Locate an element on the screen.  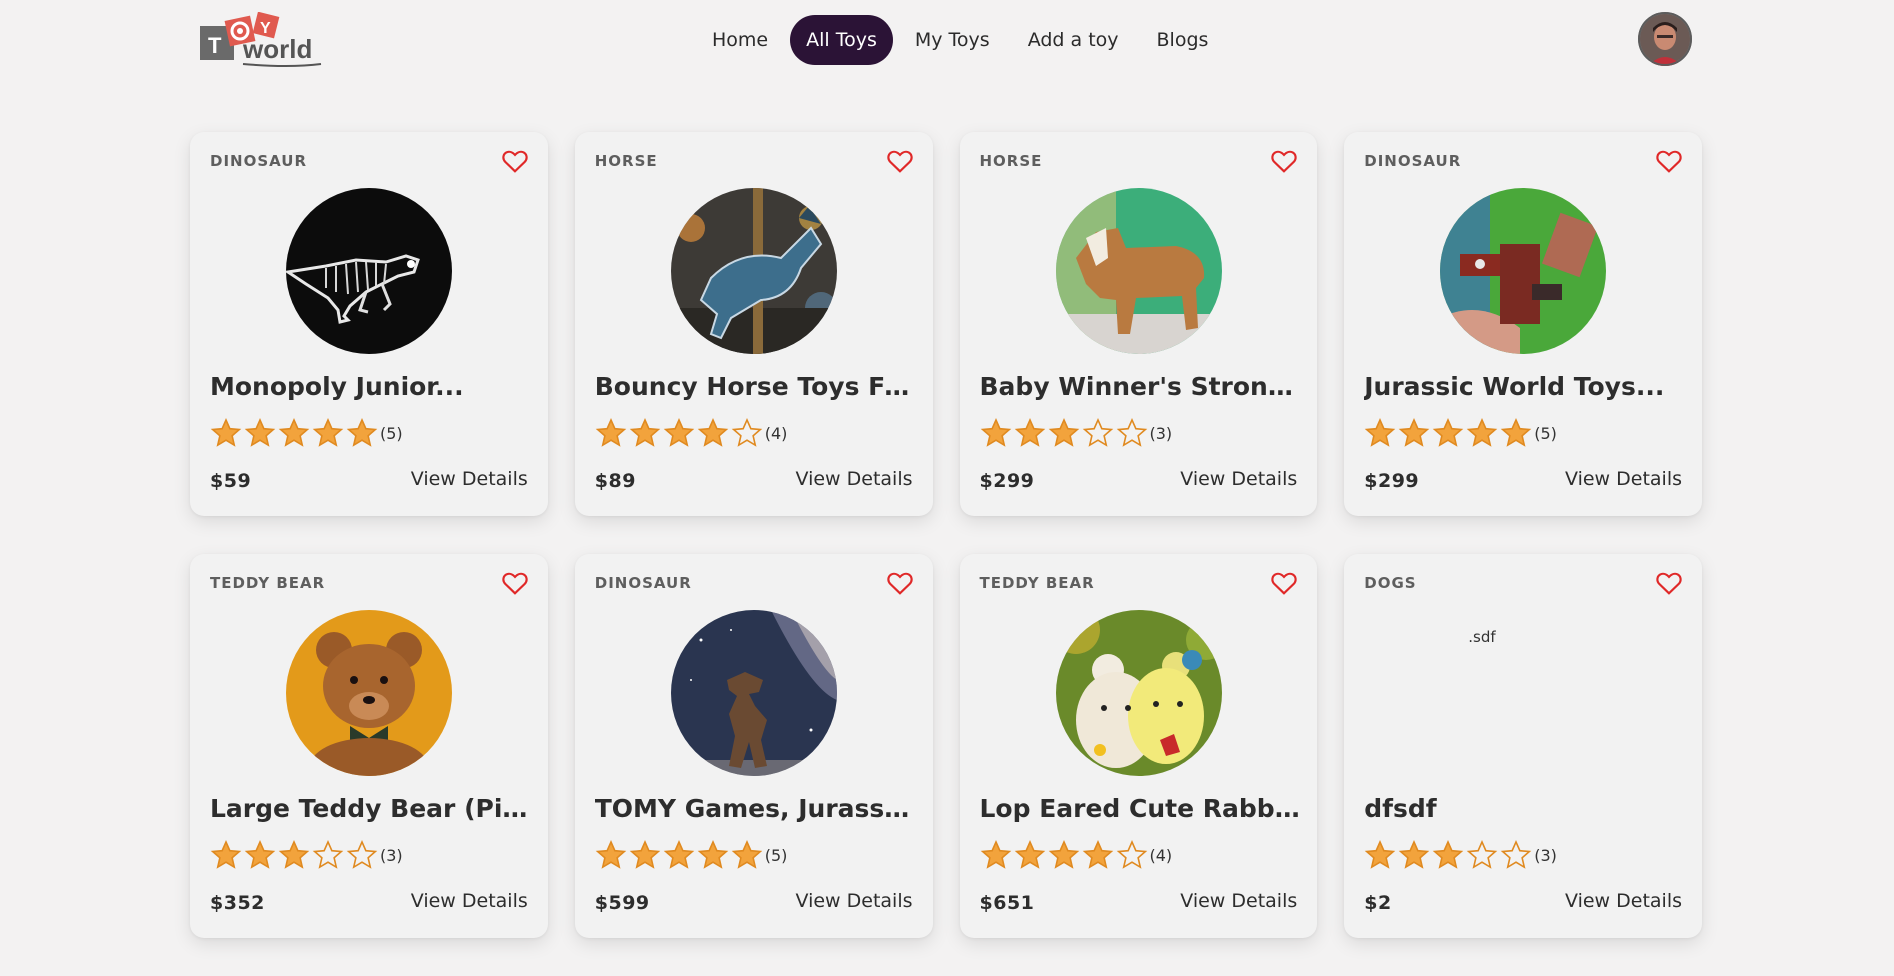
rating: (5) is located at coordinates (306, 433).